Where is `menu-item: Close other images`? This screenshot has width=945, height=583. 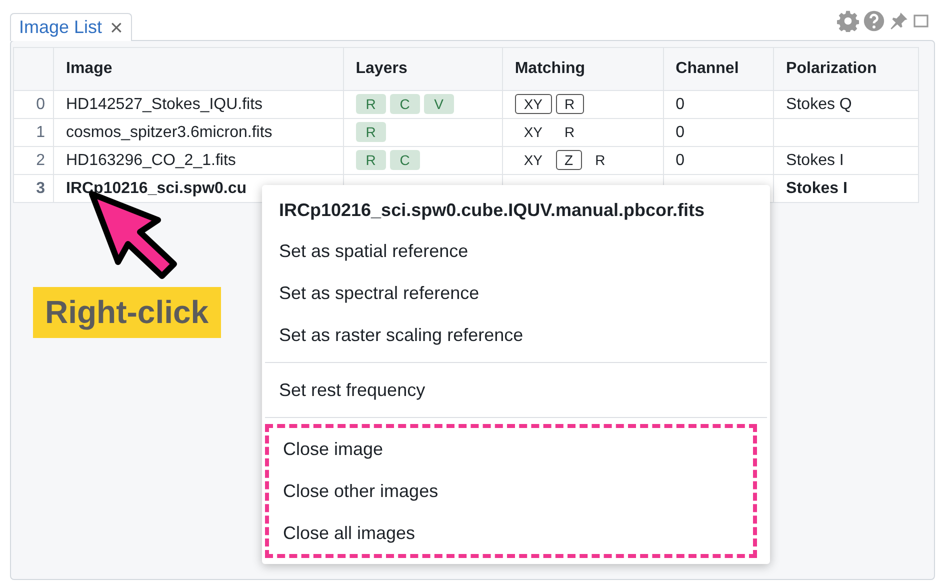 menu-item: Close other images is located at coordinates (511, 491).